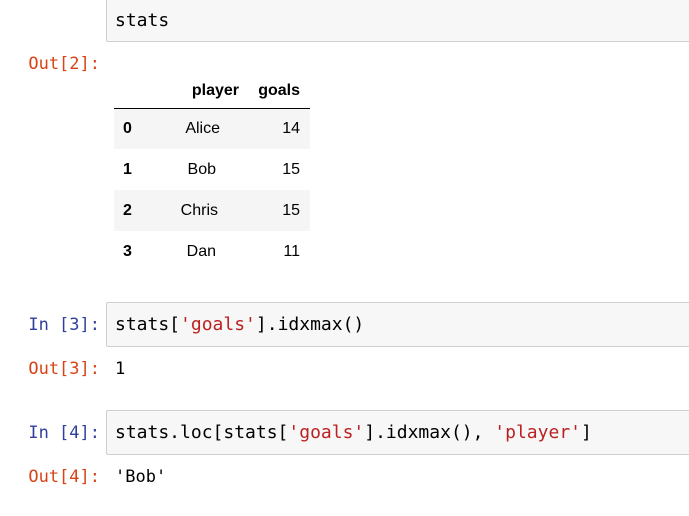 The width and height of the screenshot is (689, 516). What do you see at coordinates (148, 324) in the screenshot?
I see `code-part: stats[` at bounding box center [148, 324].